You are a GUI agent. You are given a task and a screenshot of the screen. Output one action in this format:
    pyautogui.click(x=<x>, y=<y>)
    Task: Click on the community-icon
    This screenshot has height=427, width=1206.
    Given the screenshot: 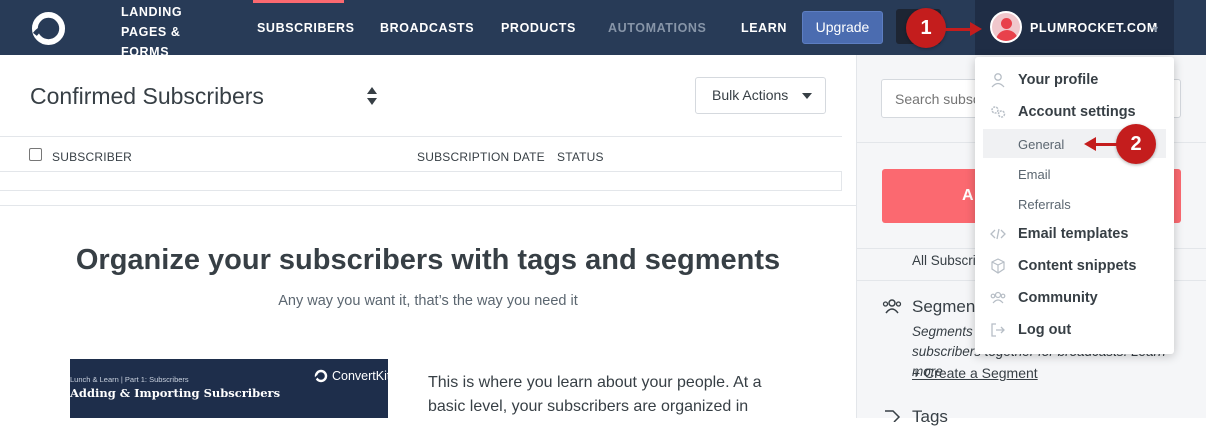 What is the action you would take?
    pyautogui.click(x=998, y=297)
    